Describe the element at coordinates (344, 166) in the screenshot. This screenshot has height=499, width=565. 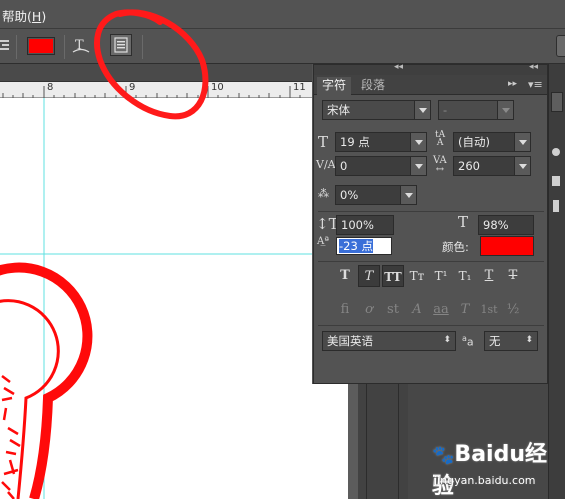
I see `kerning-value: 0` at that location.